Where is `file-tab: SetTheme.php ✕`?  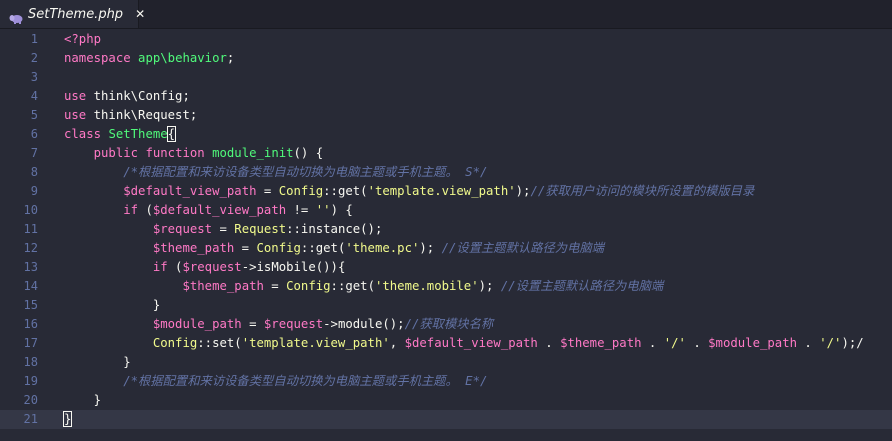
file-tab: SetTheme.php ✕ is located at coordinates (72, 14).